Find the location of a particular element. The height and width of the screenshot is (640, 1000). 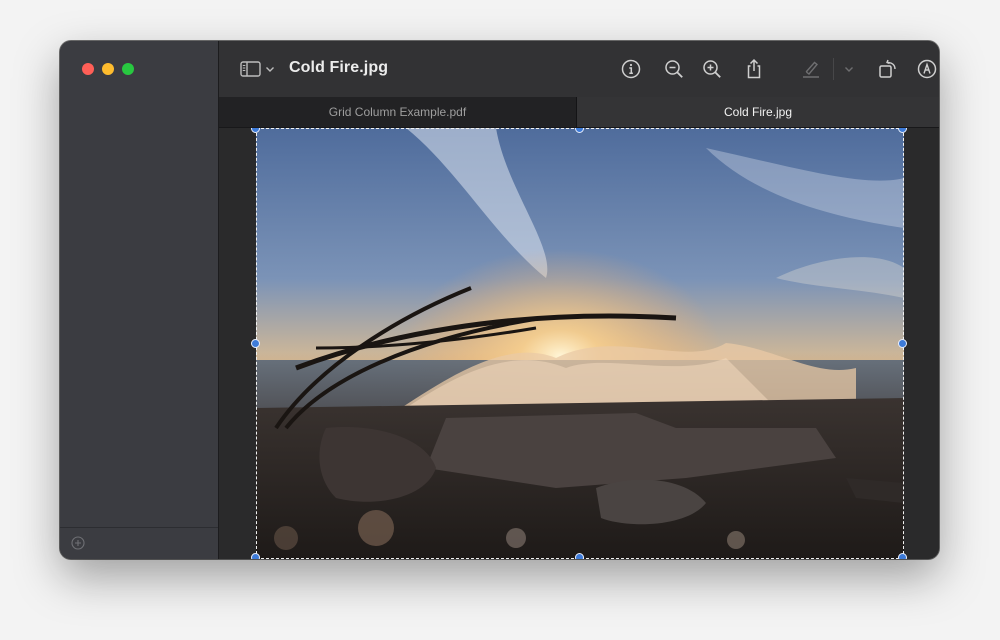

share-icon is located at coordinates (754, 69).